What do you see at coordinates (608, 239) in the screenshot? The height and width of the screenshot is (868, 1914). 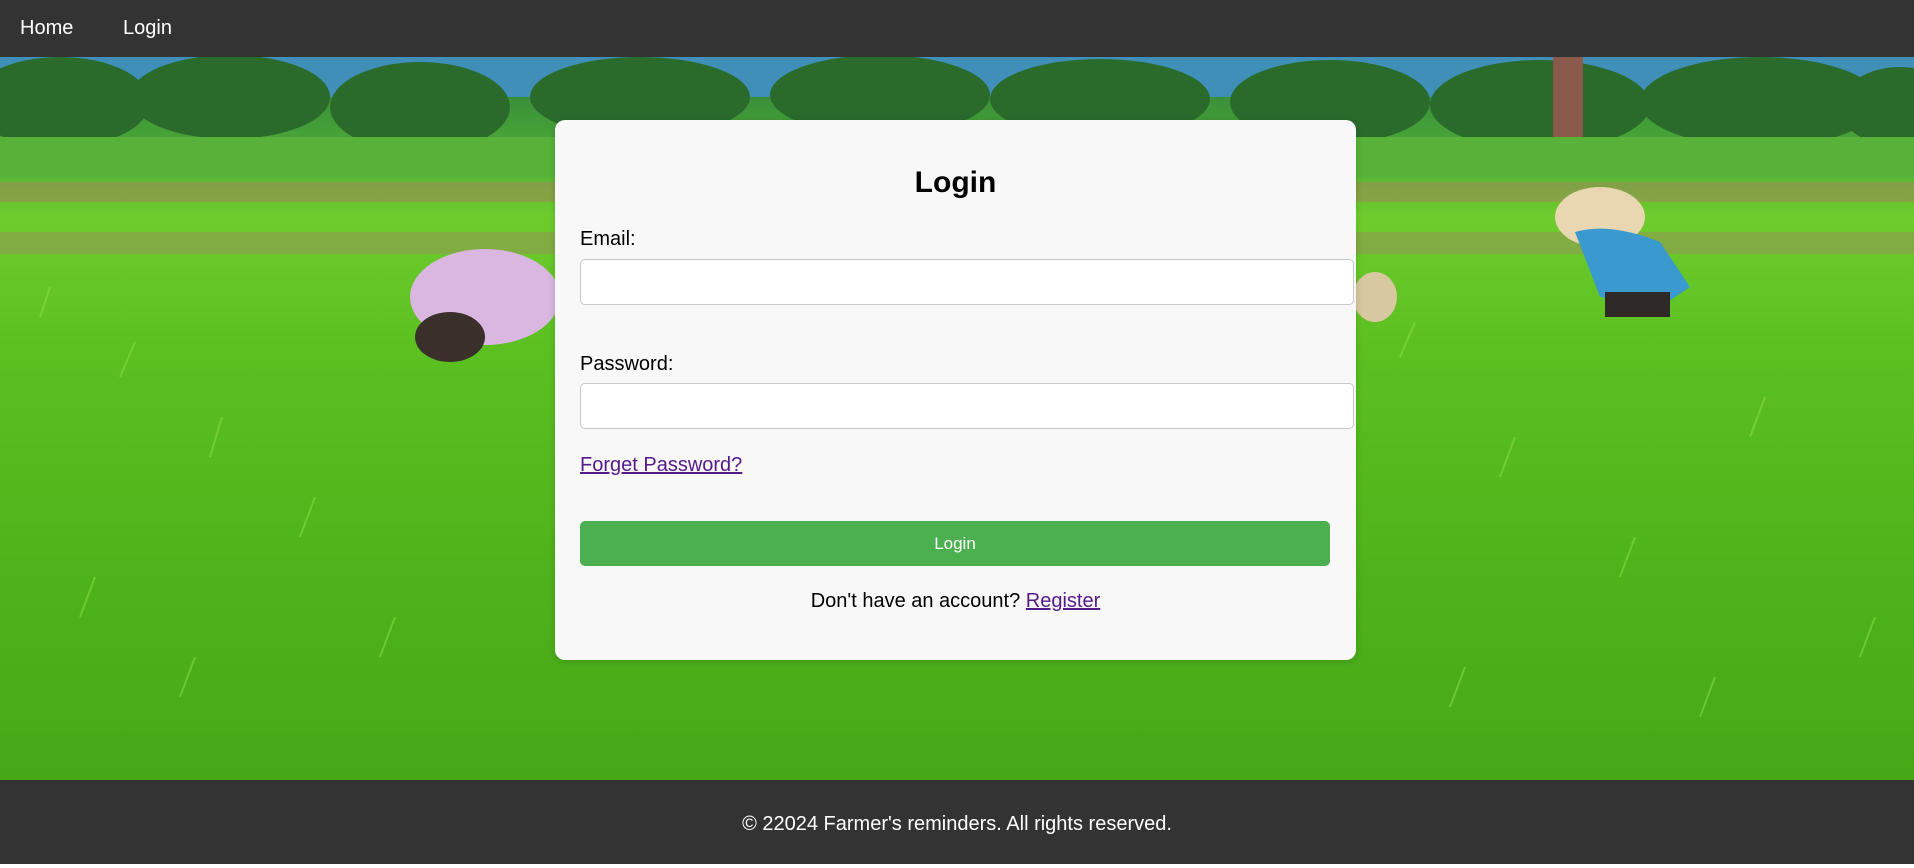 I see `email-label: Email:` at bounding box center [608, 239].